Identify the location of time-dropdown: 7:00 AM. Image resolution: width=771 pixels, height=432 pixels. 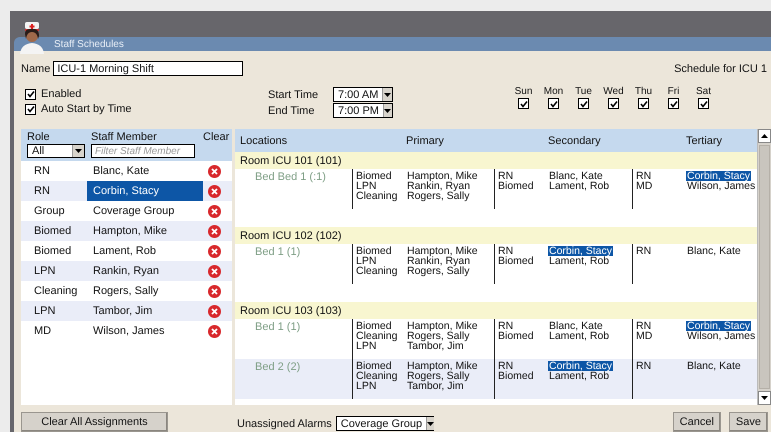
(363, 94).